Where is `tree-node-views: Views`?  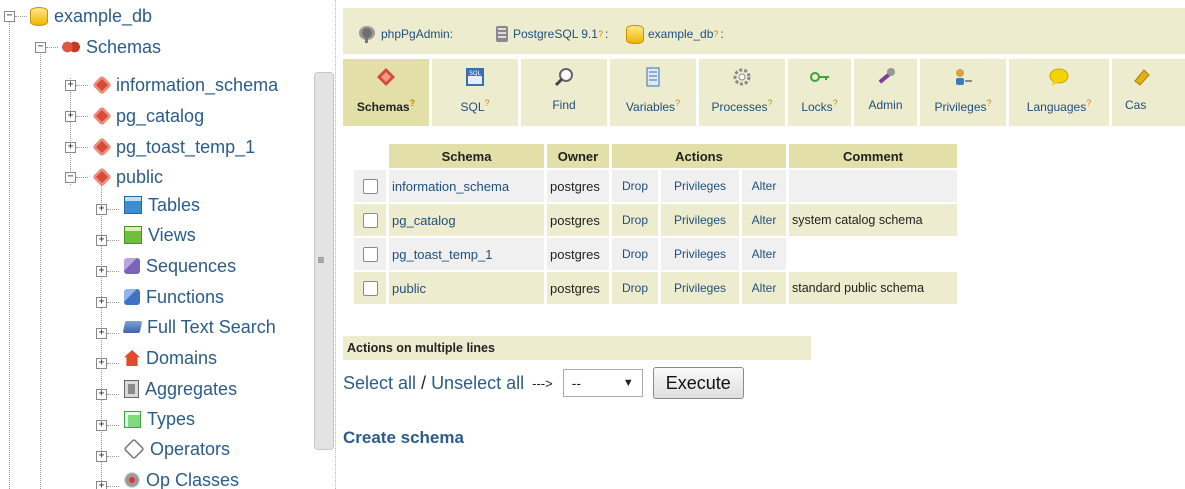 tree-node-views: Views is located at coordinates (160, 235).